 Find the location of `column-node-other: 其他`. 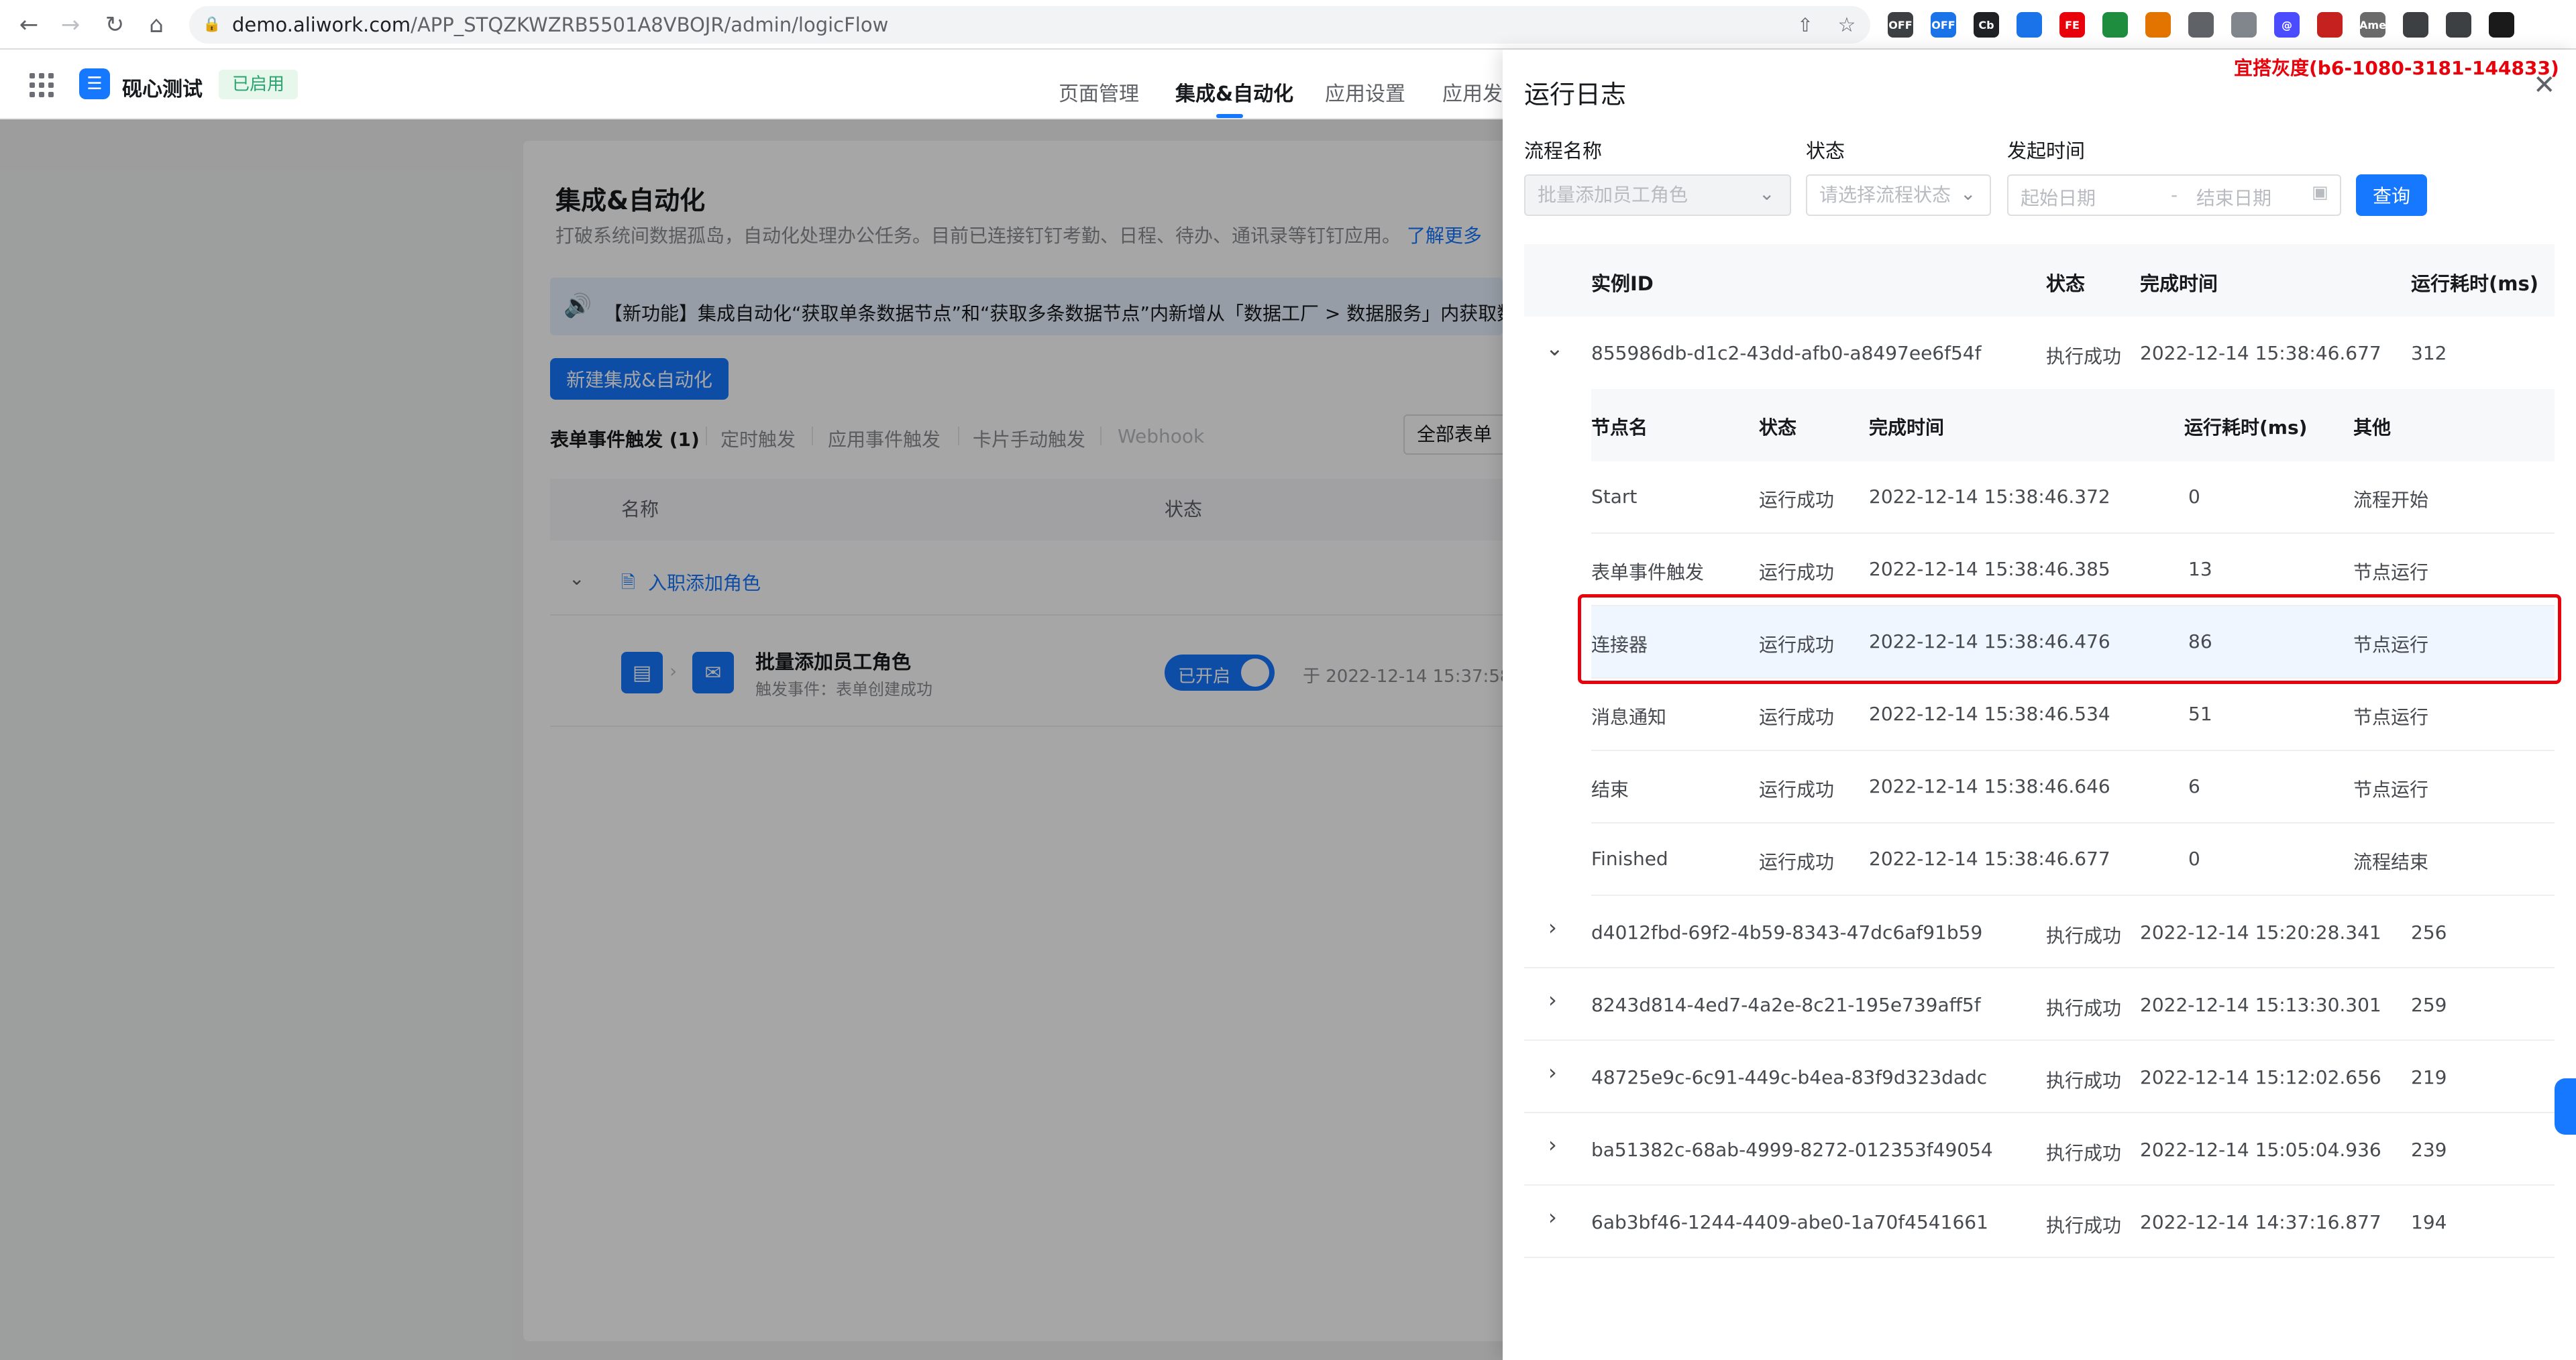

column-node-other: 其他 is located at coordinates (2372, 427).